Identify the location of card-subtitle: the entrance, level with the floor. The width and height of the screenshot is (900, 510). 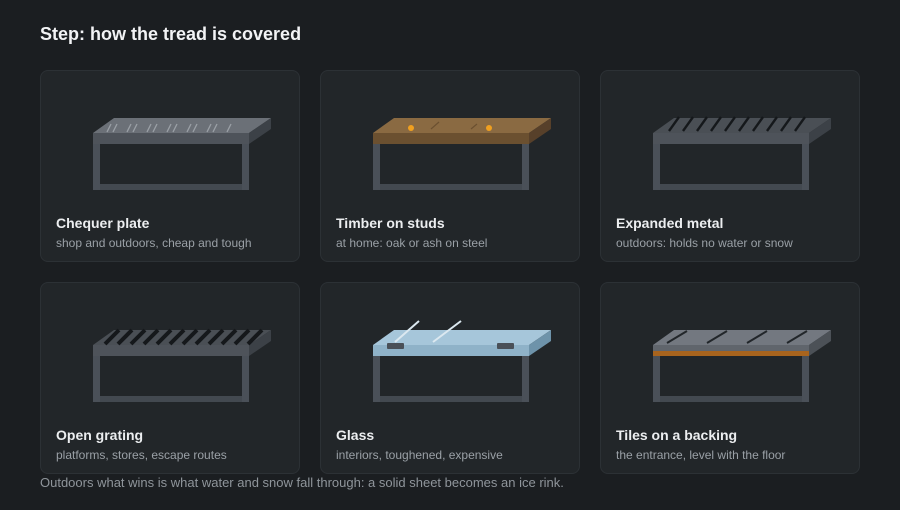
(701, 455).